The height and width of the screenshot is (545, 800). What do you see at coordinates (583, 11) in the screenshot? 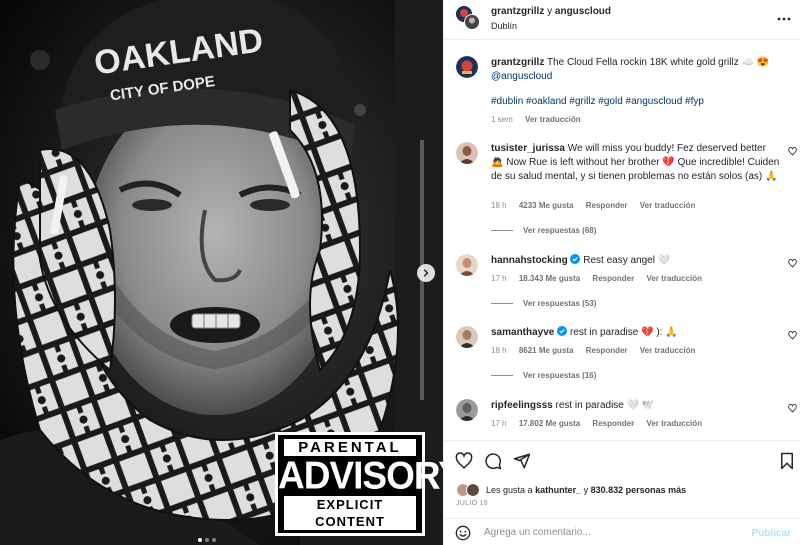
I see `coauthor-username: anguscloud` at bounding box center [583, 11].